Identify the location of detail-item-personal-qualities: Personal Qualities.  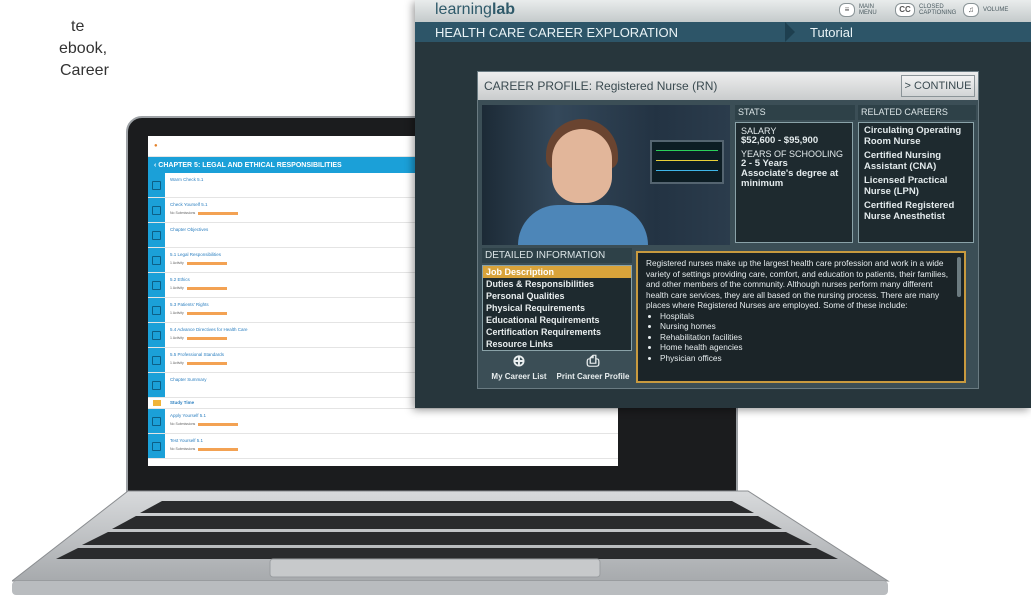
(557, 296).